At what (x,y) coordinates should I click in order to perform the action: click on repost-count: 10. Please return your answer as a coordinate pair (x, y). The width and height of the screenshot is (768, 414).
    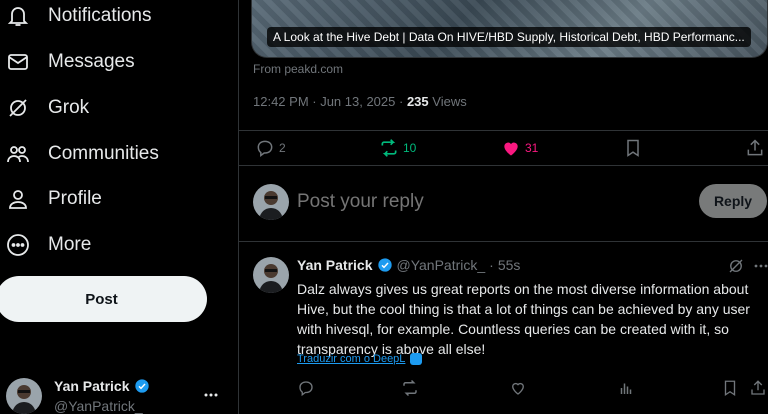
    Looking at the image, I should click on (410, 148).